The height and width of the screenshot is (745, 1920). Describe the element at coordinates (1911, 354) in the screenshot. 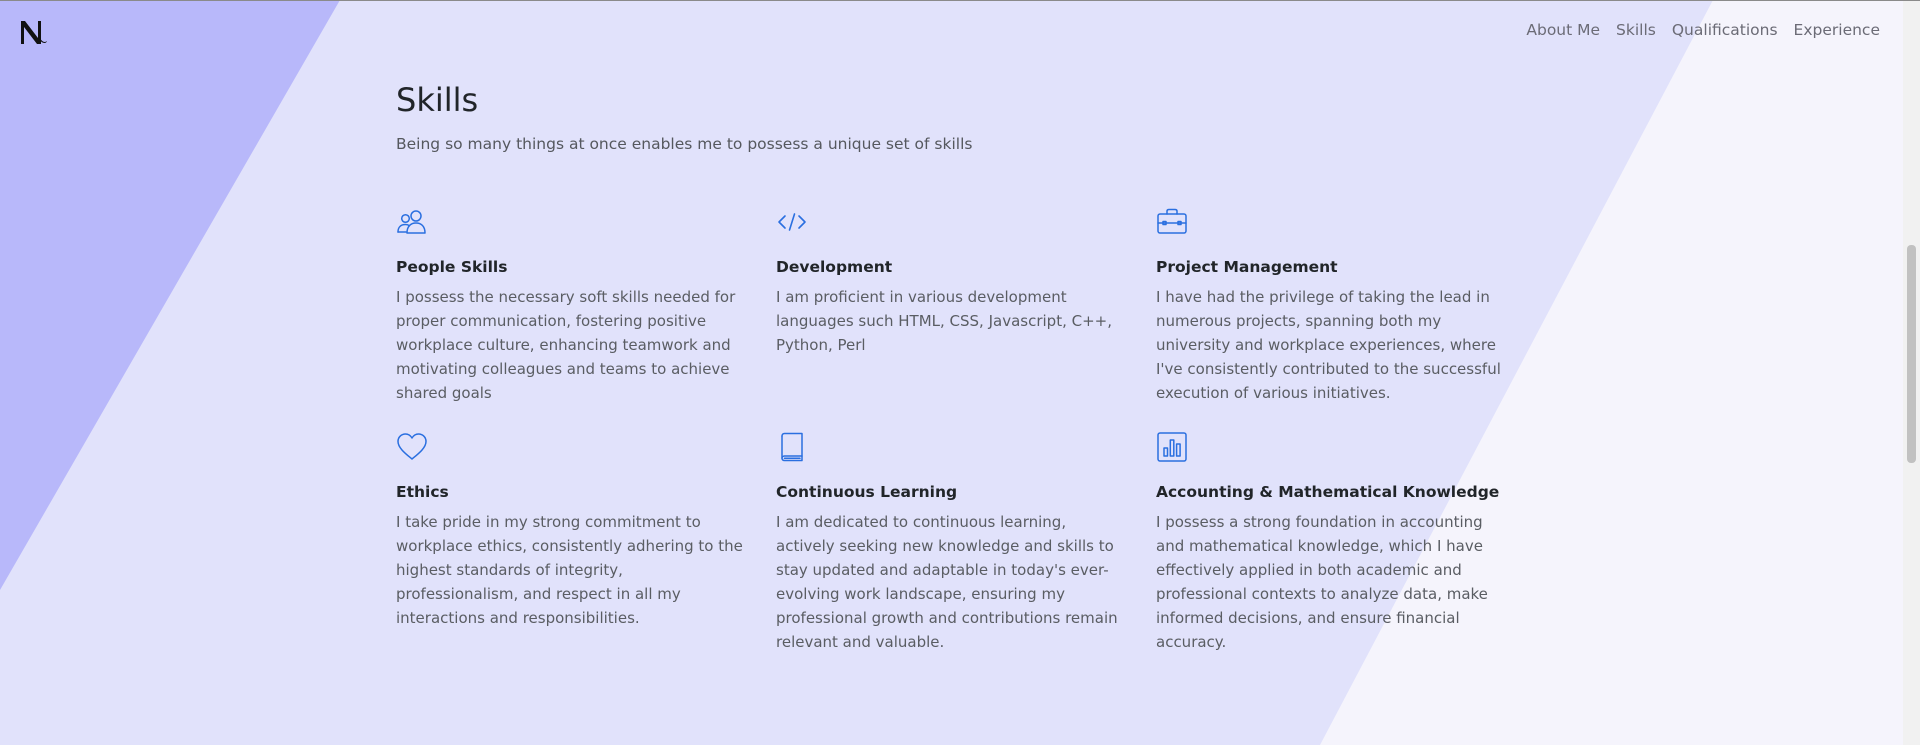

I see `scrollbar-thumb` at that location.